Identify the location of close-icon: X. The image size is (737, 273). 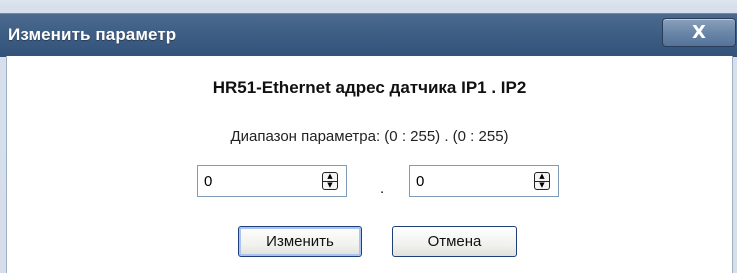
(699, 32).